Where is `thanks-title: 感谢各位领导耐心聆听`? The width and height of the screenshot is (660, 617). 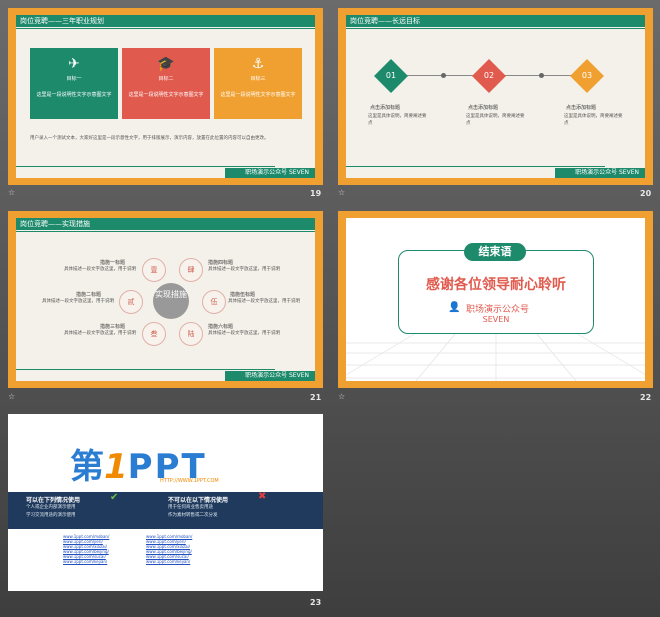
thanks-title: 感谢各位领导耐心聆听 is located at coordinates (496, 285).